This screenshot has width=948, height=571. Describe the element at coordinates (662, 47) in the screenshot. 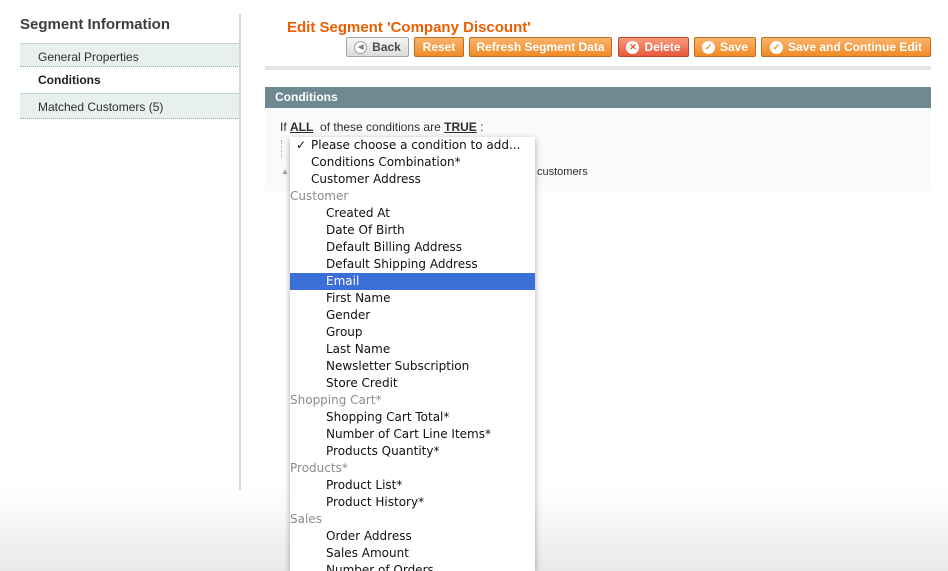

I see `delete-button-label: Delete` at that location.